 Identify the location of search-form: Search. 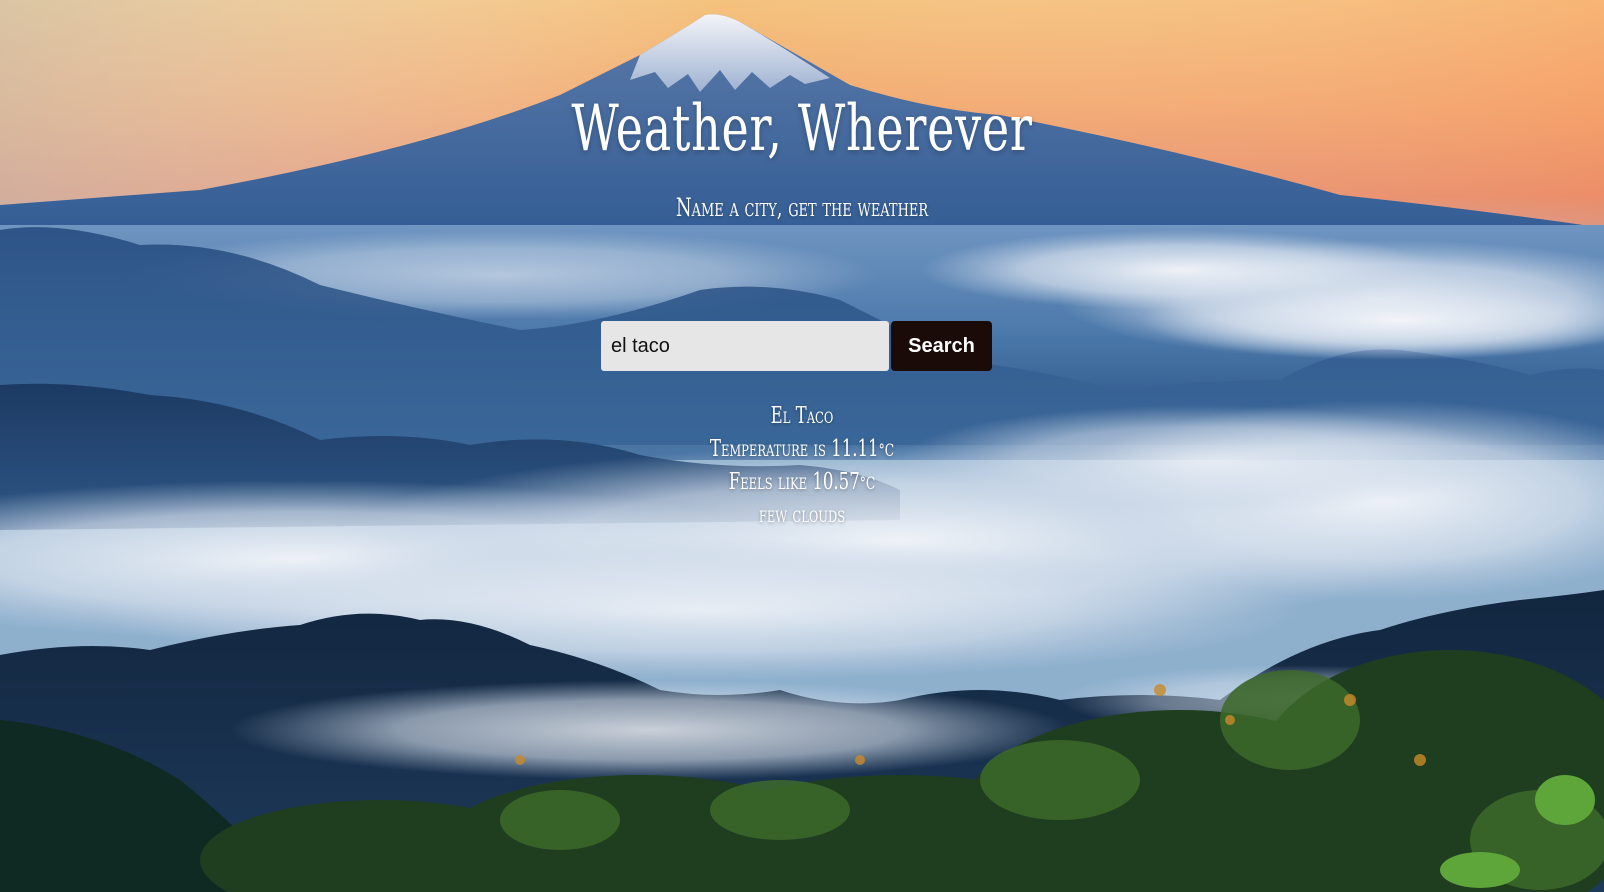
(796, 346).